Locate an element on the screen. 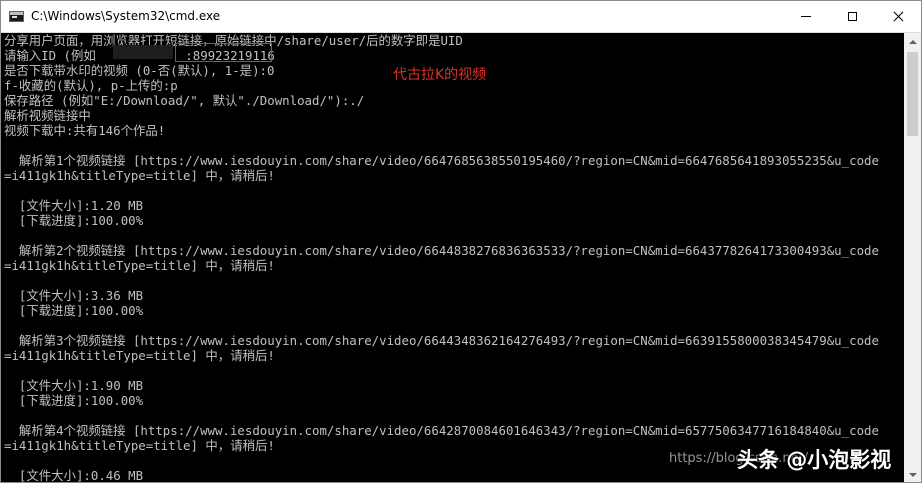 The width and height of the screenshot is (922, 483). minimize-button is located at coordinates (806, 16).